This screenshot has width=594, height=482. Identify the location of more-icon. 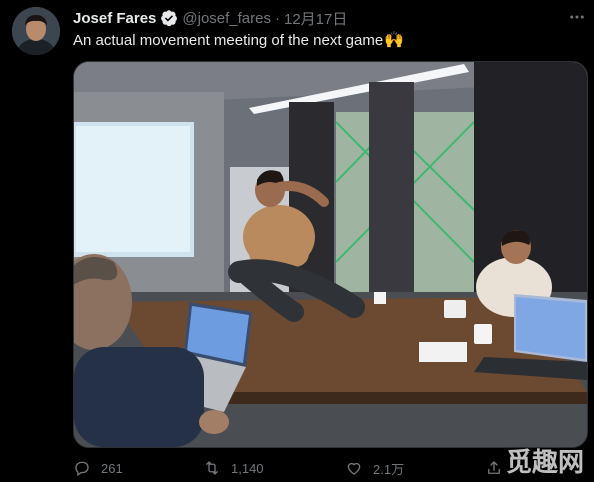
(577, 17).